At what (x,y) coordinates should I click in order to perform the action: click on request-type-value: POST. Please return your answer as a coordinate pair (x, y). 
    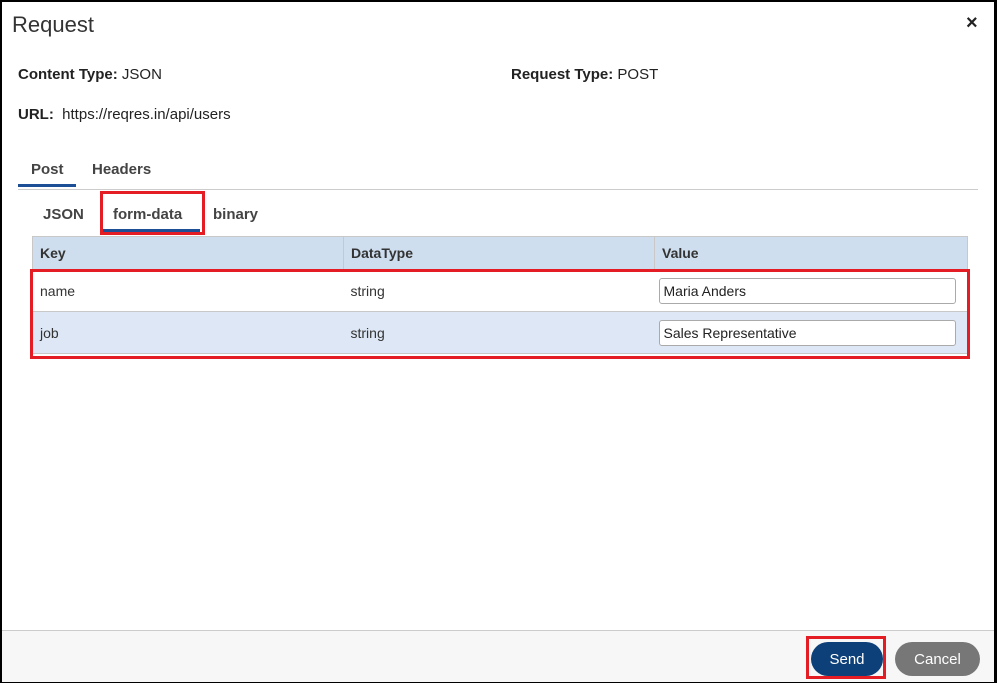
    Looking at the image, I should click on (638, 74).